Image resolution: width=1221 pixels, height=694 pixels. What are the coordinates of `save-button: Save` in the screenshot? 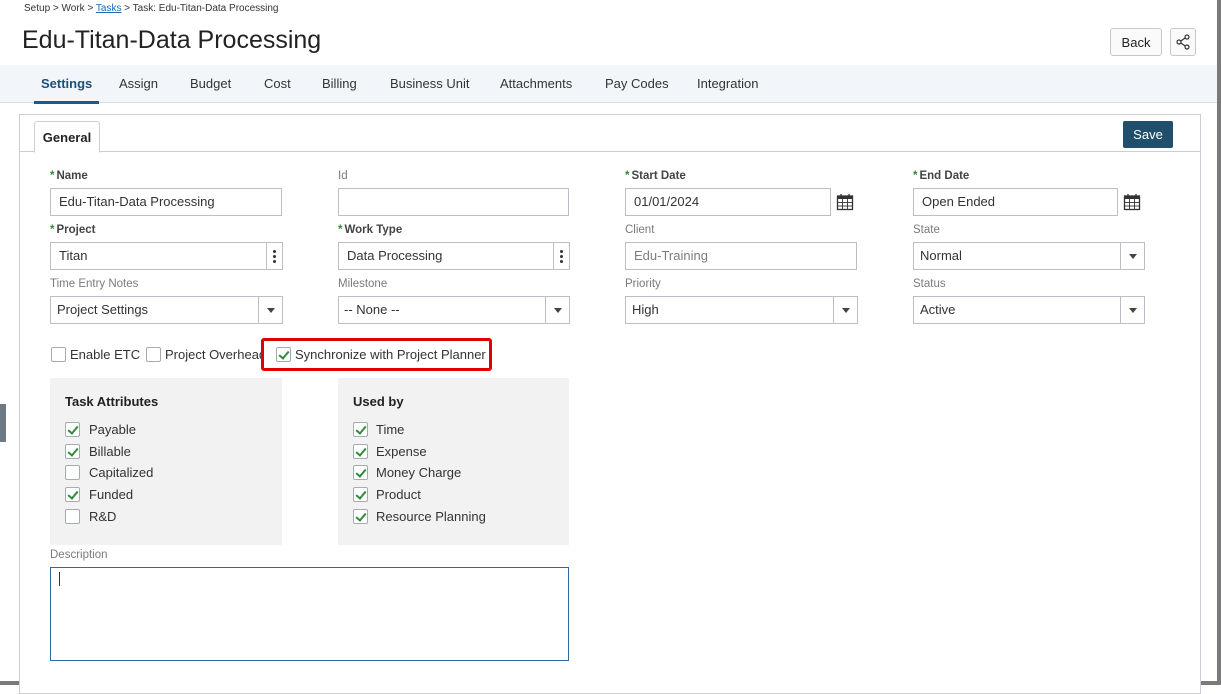 It's located at (1148, 134).